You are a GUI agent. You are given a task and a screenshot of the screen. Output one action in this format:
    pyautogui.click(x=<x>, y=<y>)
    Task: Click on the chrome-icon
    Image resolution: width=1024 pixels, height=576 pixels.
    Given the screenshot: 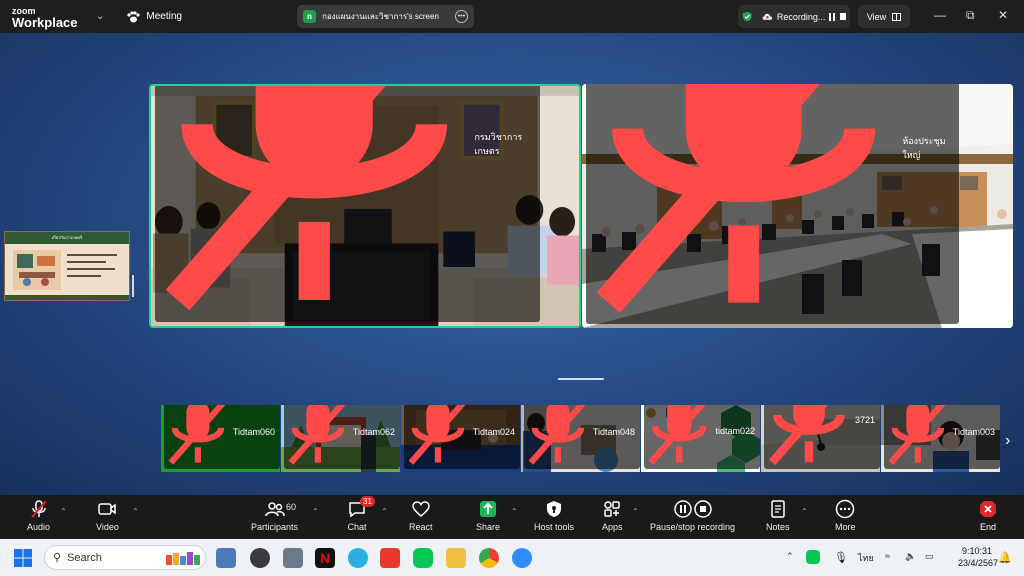 What is the action you would take?
    pyautogui.click(x=489, y=558)
    